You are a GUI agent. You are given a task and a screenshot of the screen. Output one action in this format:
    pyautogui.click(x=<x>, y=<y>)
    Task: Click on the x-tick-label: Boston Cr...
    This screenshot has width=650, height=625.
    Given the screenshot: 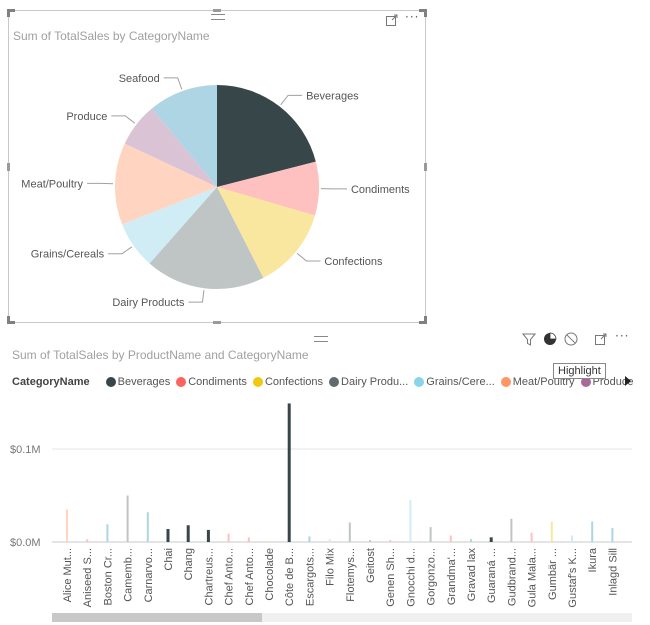 What is the action you would take?
    pyautogui.click(x=108, y=576)
    